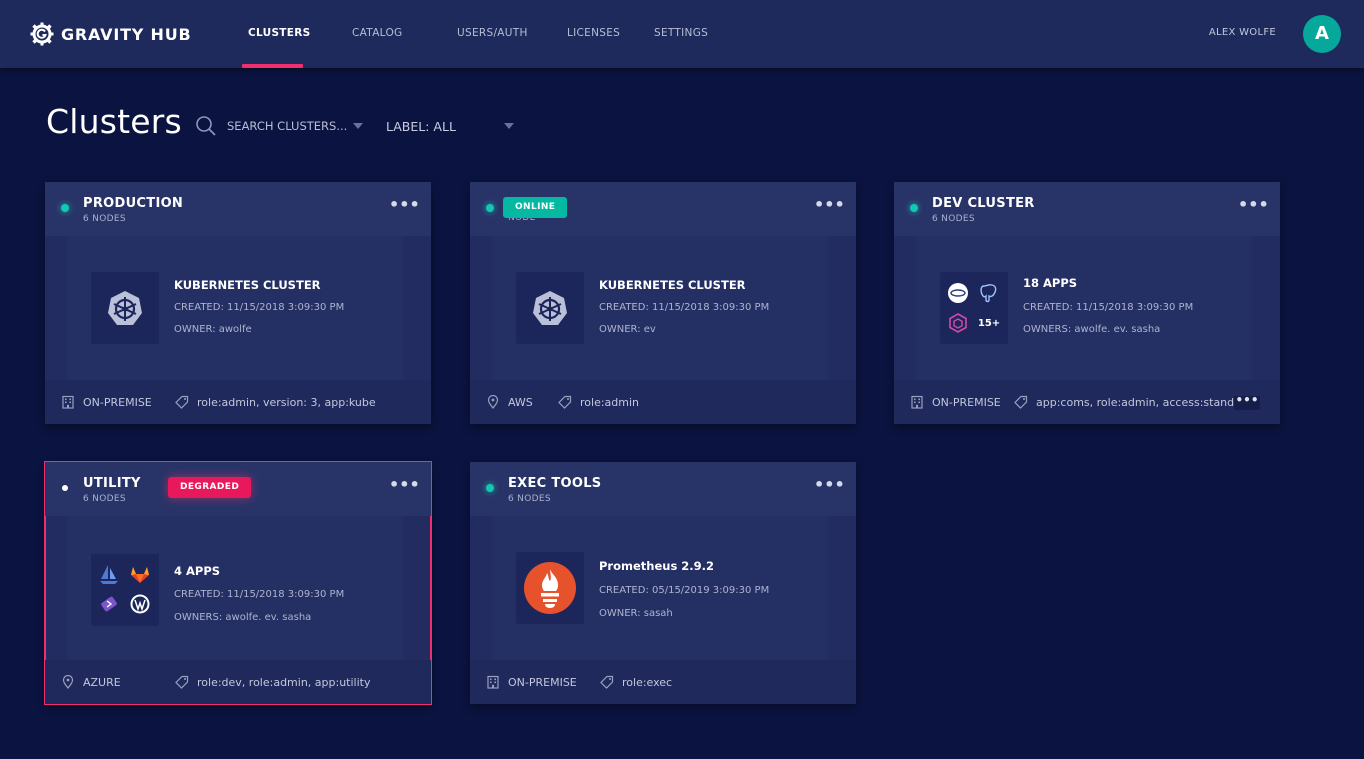 The height and width of the screenshot is (759, 1364). What do you see at coordinates (684, 590) in the screenshot?
I see `created-date: CREATED: 05/15/2019 3:09:30 PM` at bounding box center [684, 590].